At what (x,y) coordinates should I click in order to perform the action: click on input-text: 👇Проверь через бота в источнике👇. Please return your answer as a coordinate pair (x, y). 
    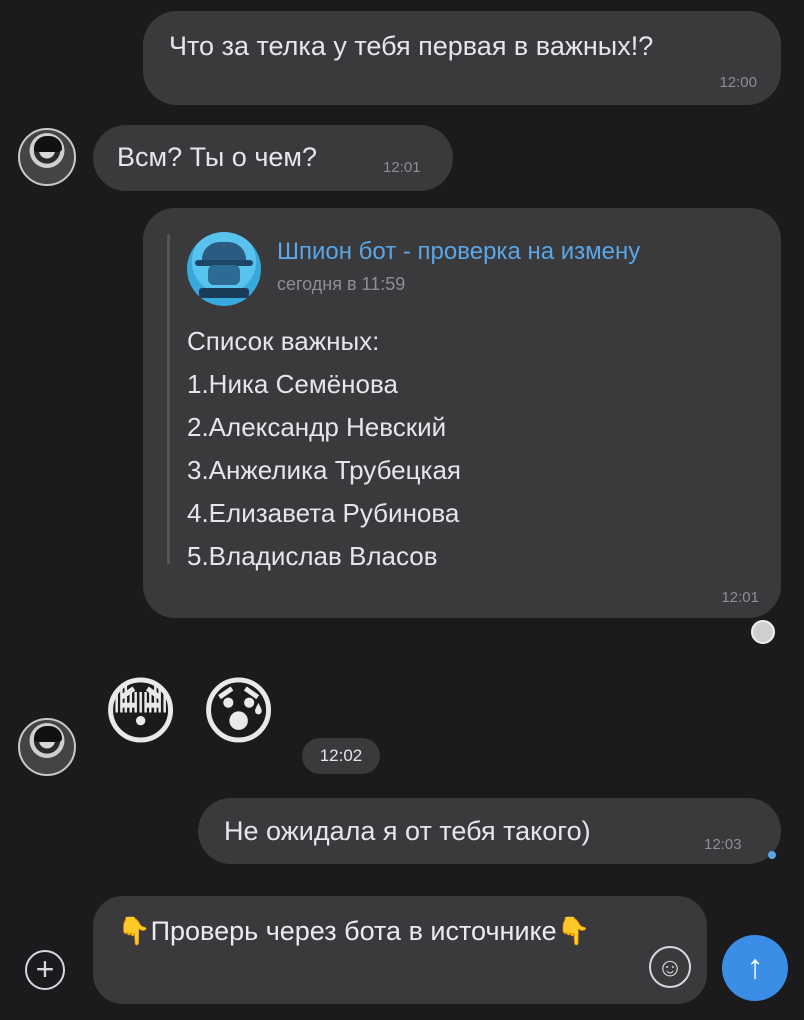
    Looking at the image, I should click on (377, 931).